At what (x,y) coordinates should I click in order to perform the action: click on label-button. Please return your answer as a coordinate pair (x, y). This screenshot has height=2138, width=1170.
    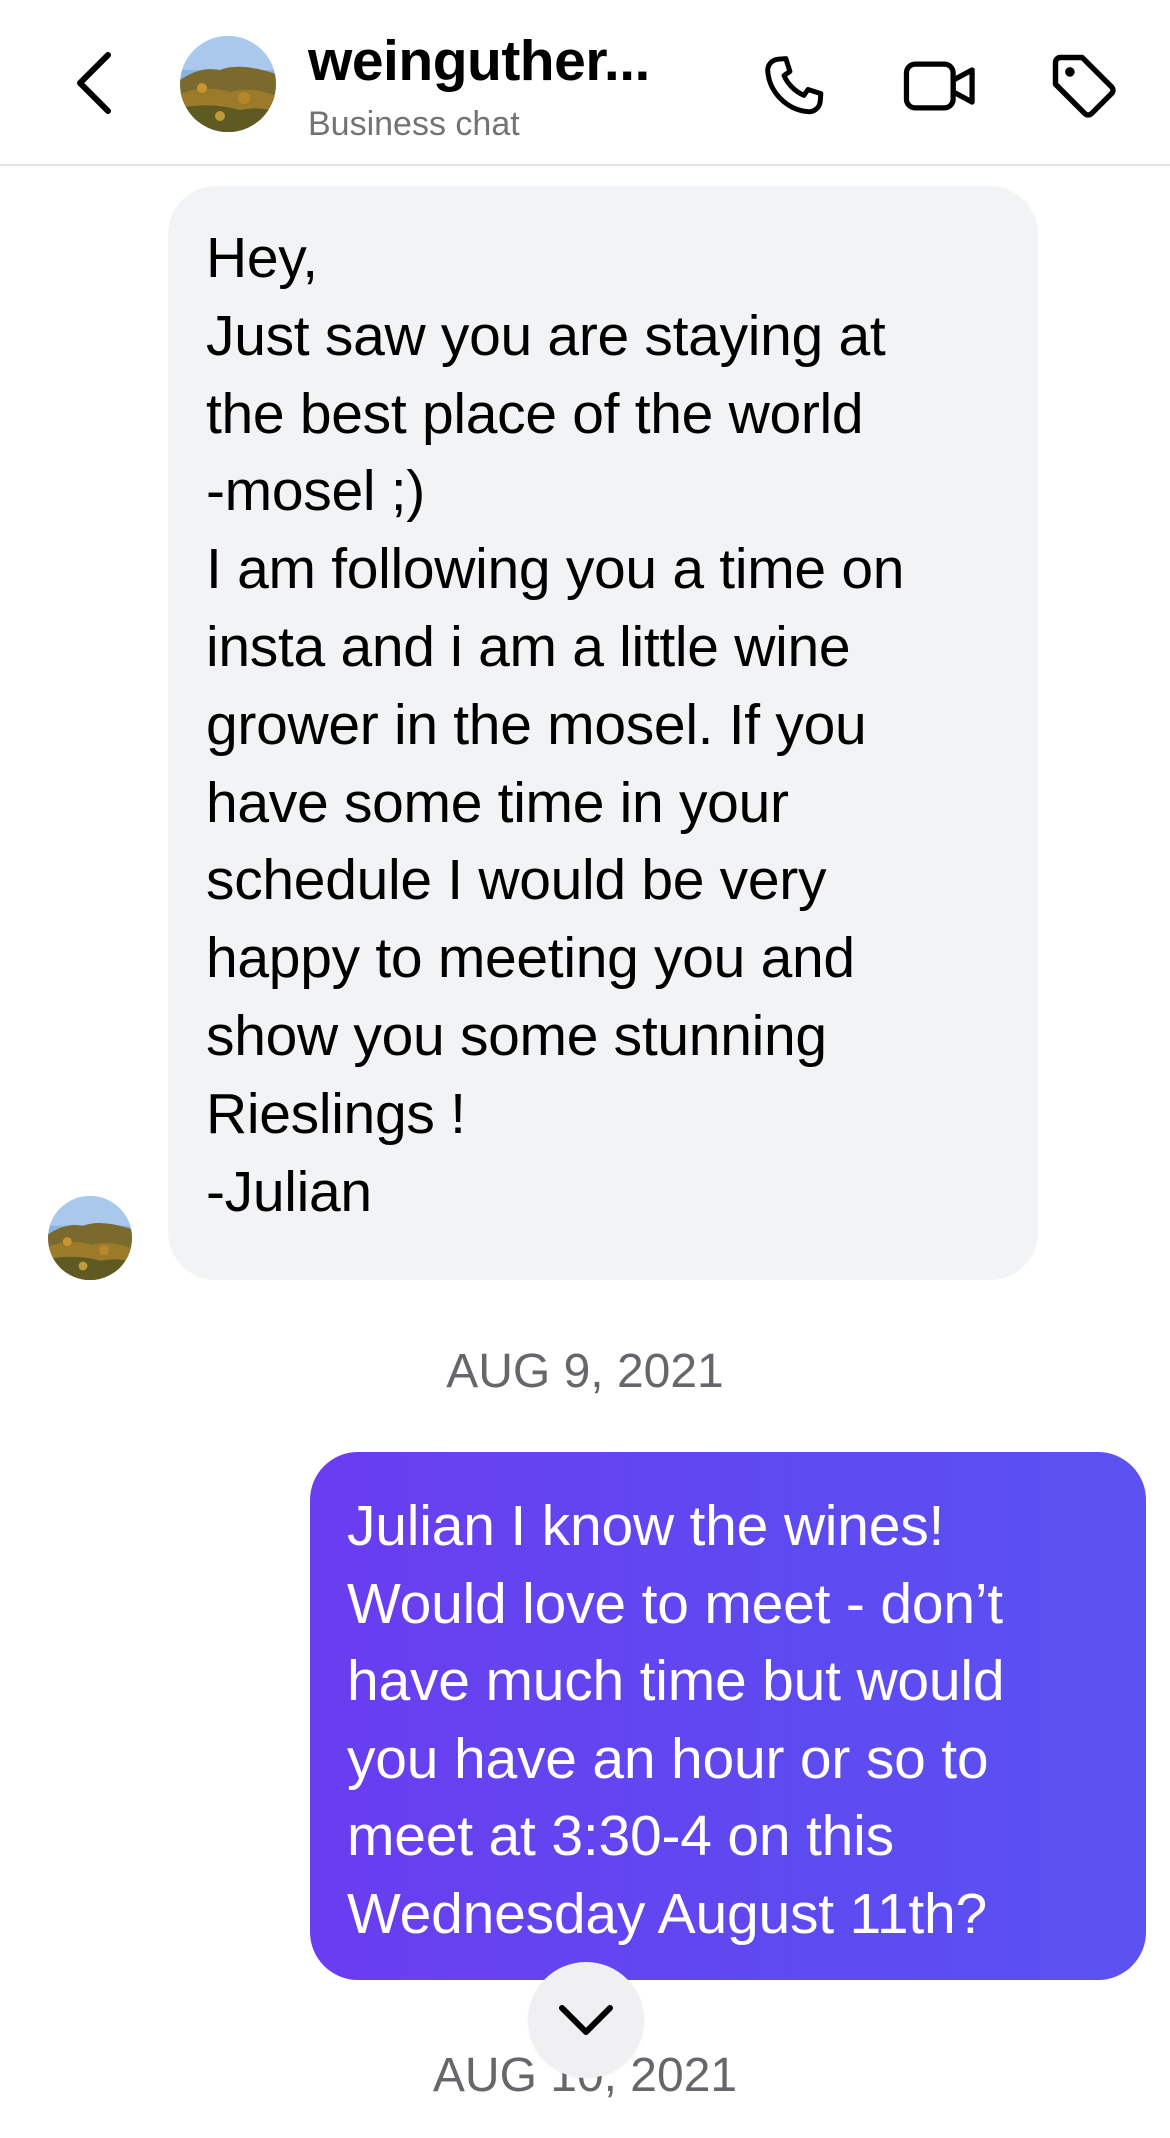
    Looking at the image, I should click on (1084, 86).